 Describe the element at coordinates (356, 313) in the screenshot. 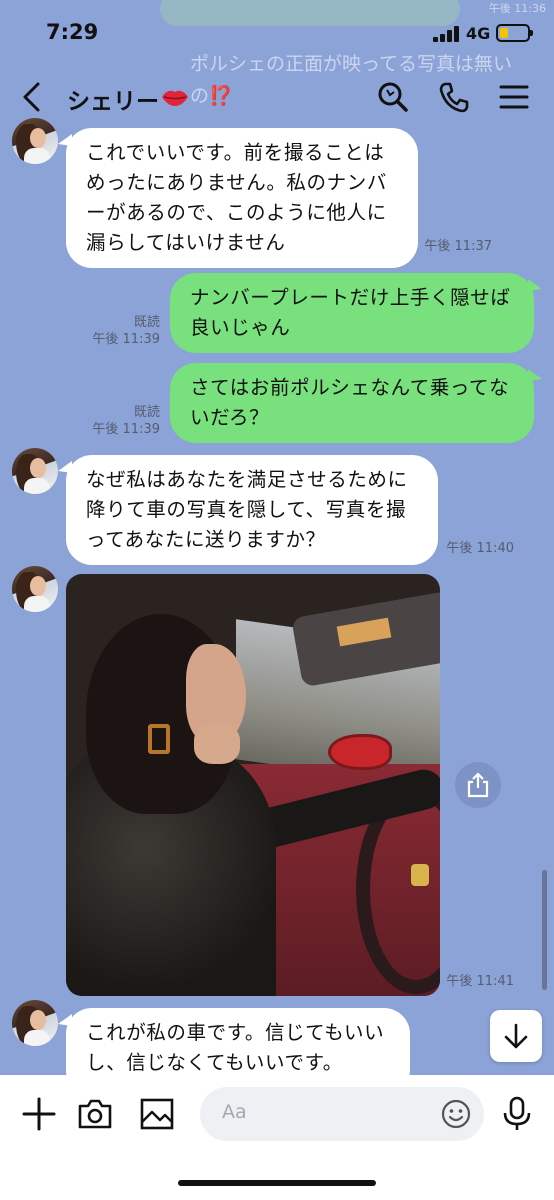

I see `message-bubble-outgoing: ナンバープレートだけ上手く隠せば良いじゃん` at that location.